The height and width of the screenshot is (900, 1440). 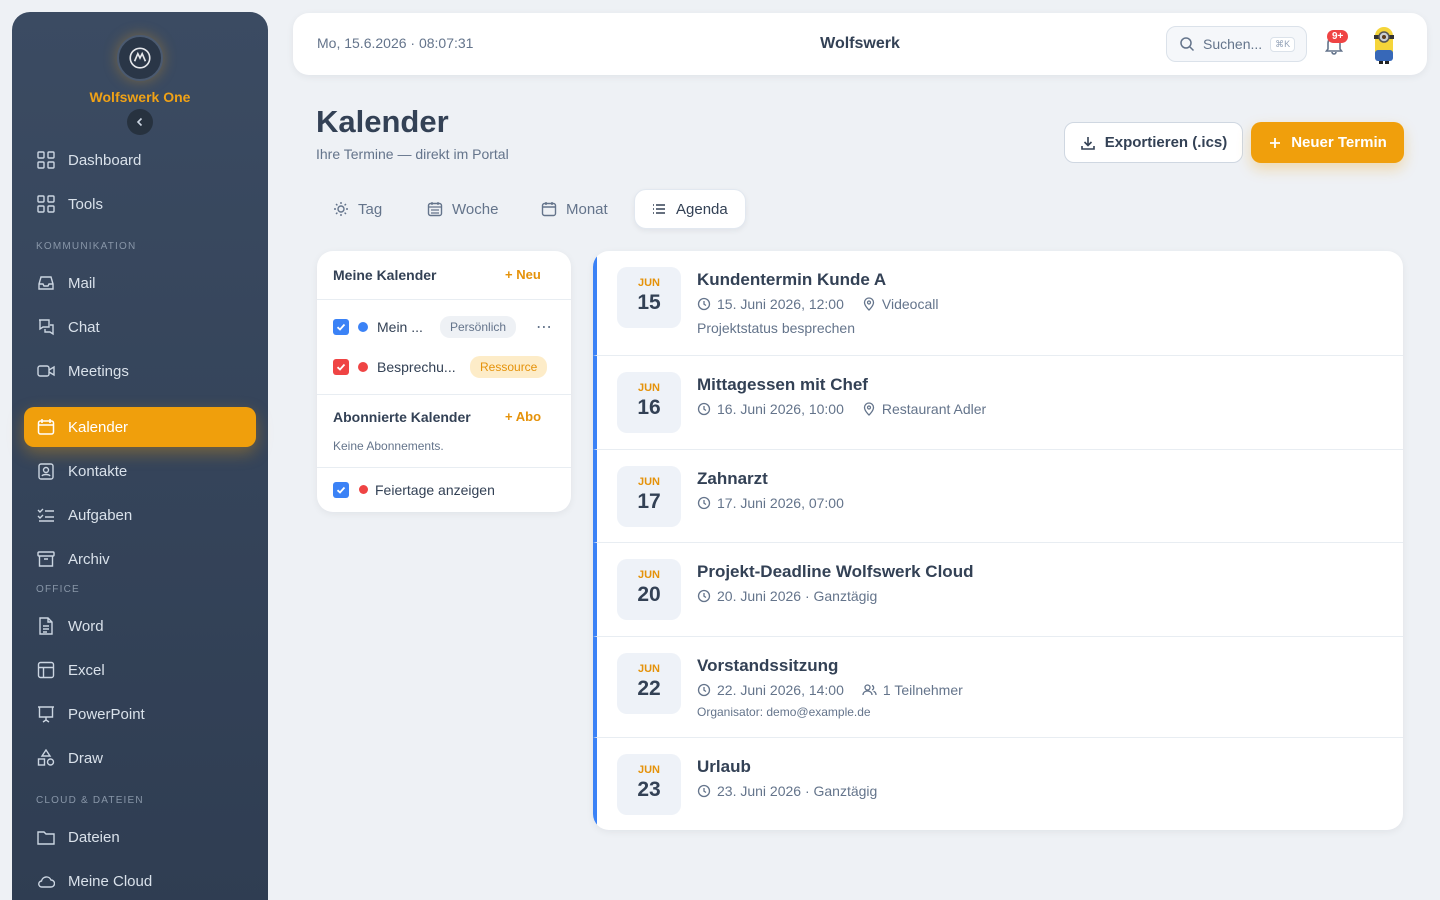 I want to click on sidebar-item-label: Excel, so click(x=86, y=670).